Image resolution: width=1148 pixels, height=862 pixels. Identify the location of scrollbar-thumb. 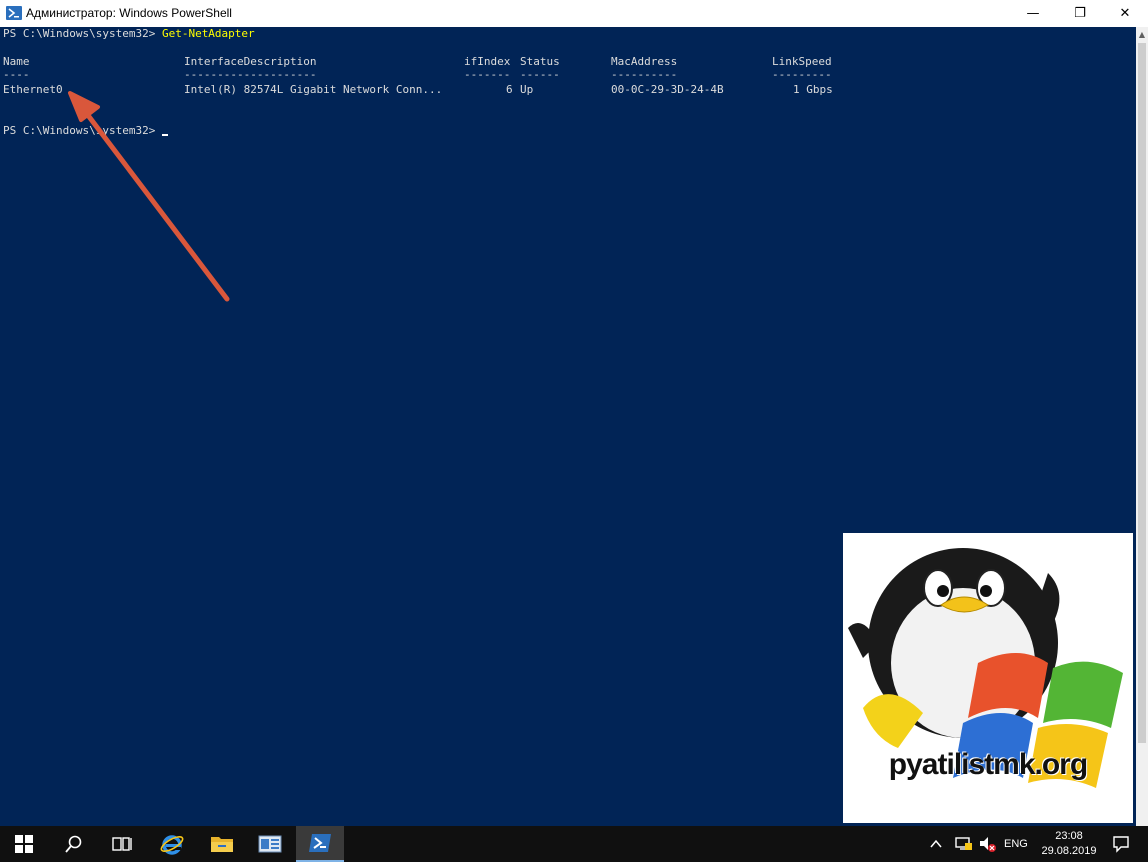
(1142, 393).